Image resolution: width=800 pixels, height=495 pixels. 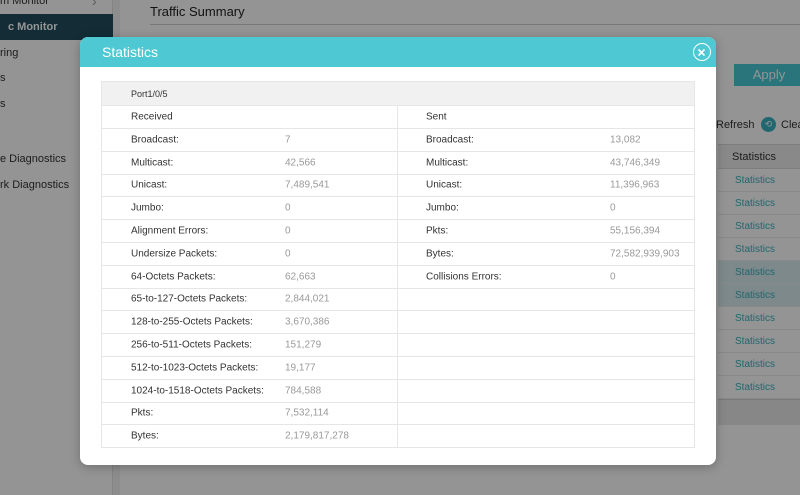 What do you see at coordinates (307, 185) in the screenshot?
I see `received-stat-value: 7,489,541` at bounding box center [307, 185].